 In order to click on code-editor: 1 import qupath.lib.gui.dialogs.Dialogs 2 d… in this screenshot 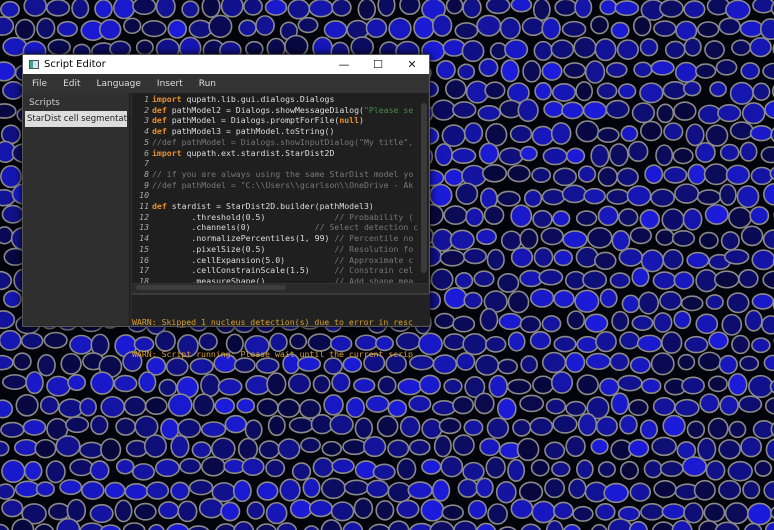, I will do `click(280, 191)`.